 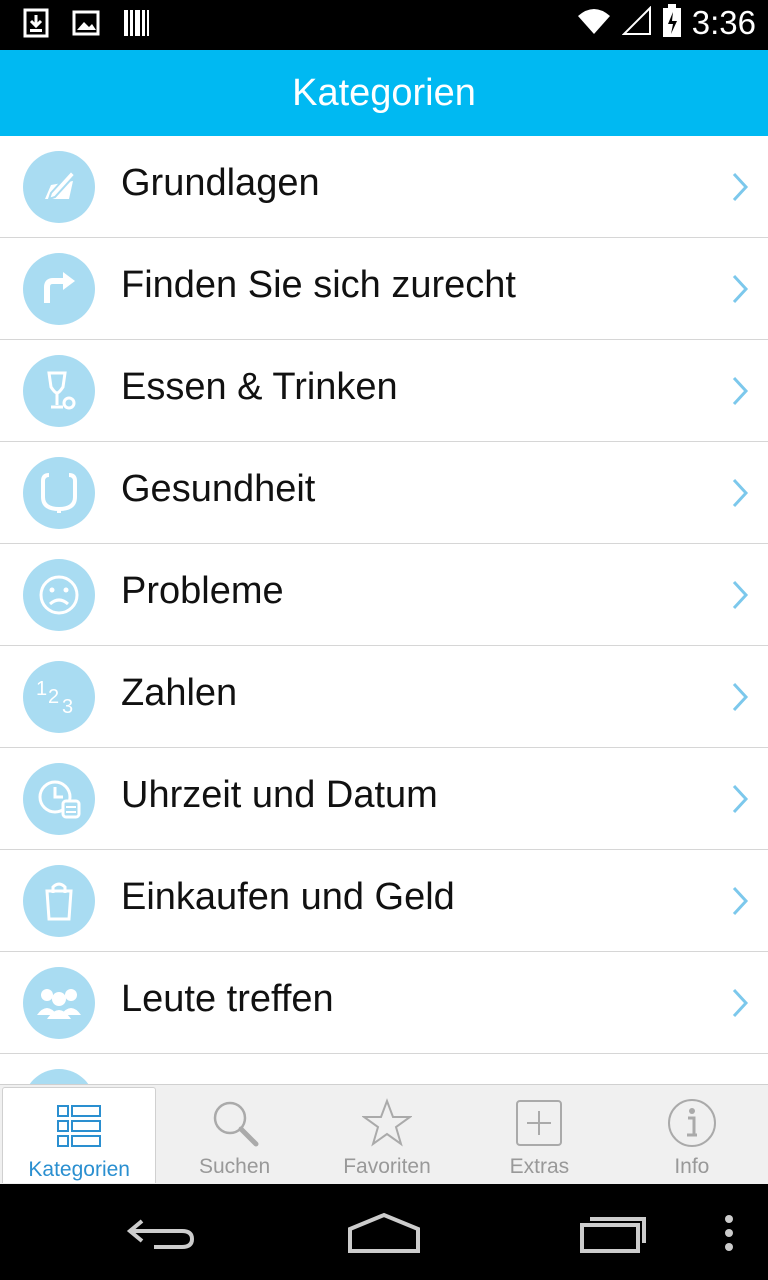 What do you see at coordinates (218, 489) in the screenshot?
I see `category-label: Gesundheit` at bounding box center [218, 489].